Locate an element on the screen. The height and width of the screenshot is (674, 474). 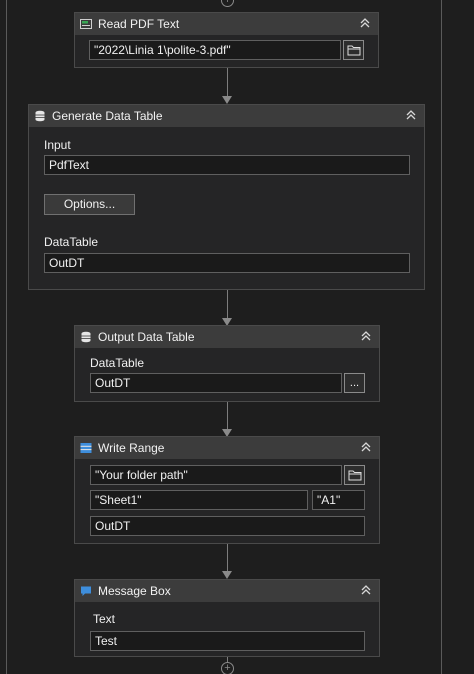
file-path-input: "2022\Linia 1\polite-3.pdf" is located at coordinates (215, 50).